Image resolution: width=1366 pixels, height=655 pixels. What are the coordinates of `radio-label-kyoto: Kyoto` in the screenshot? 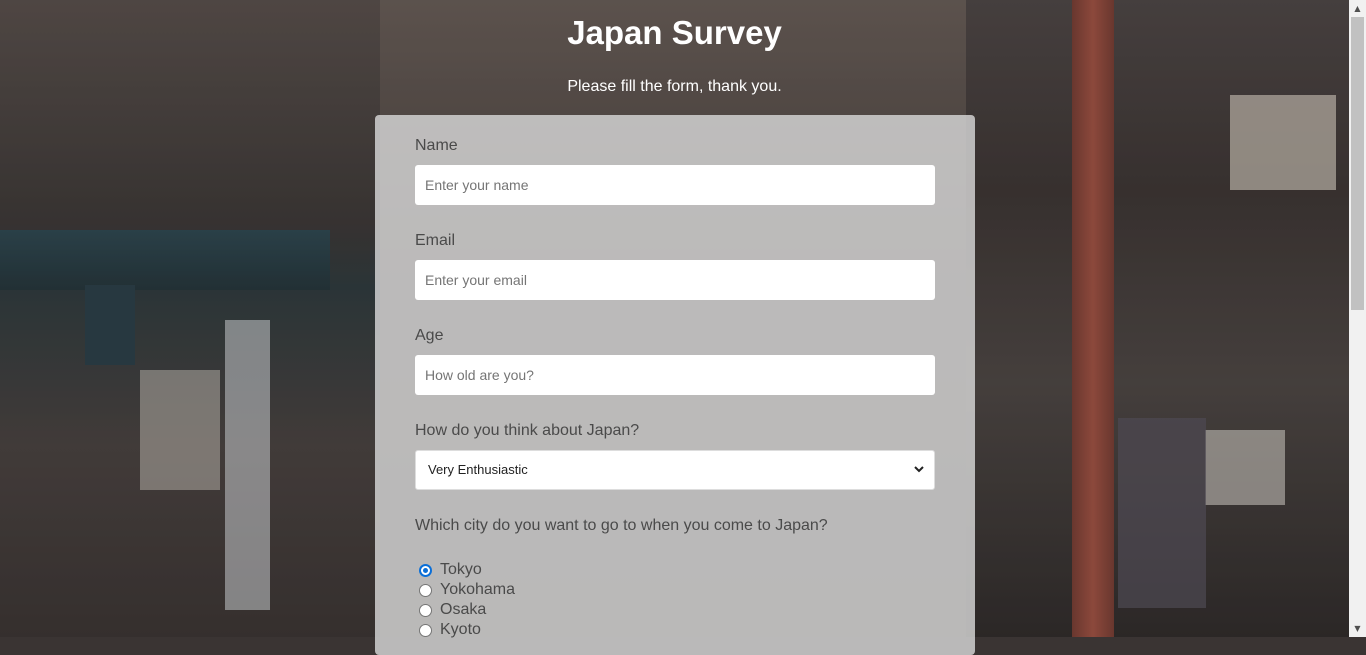 It's located at (460, 629).